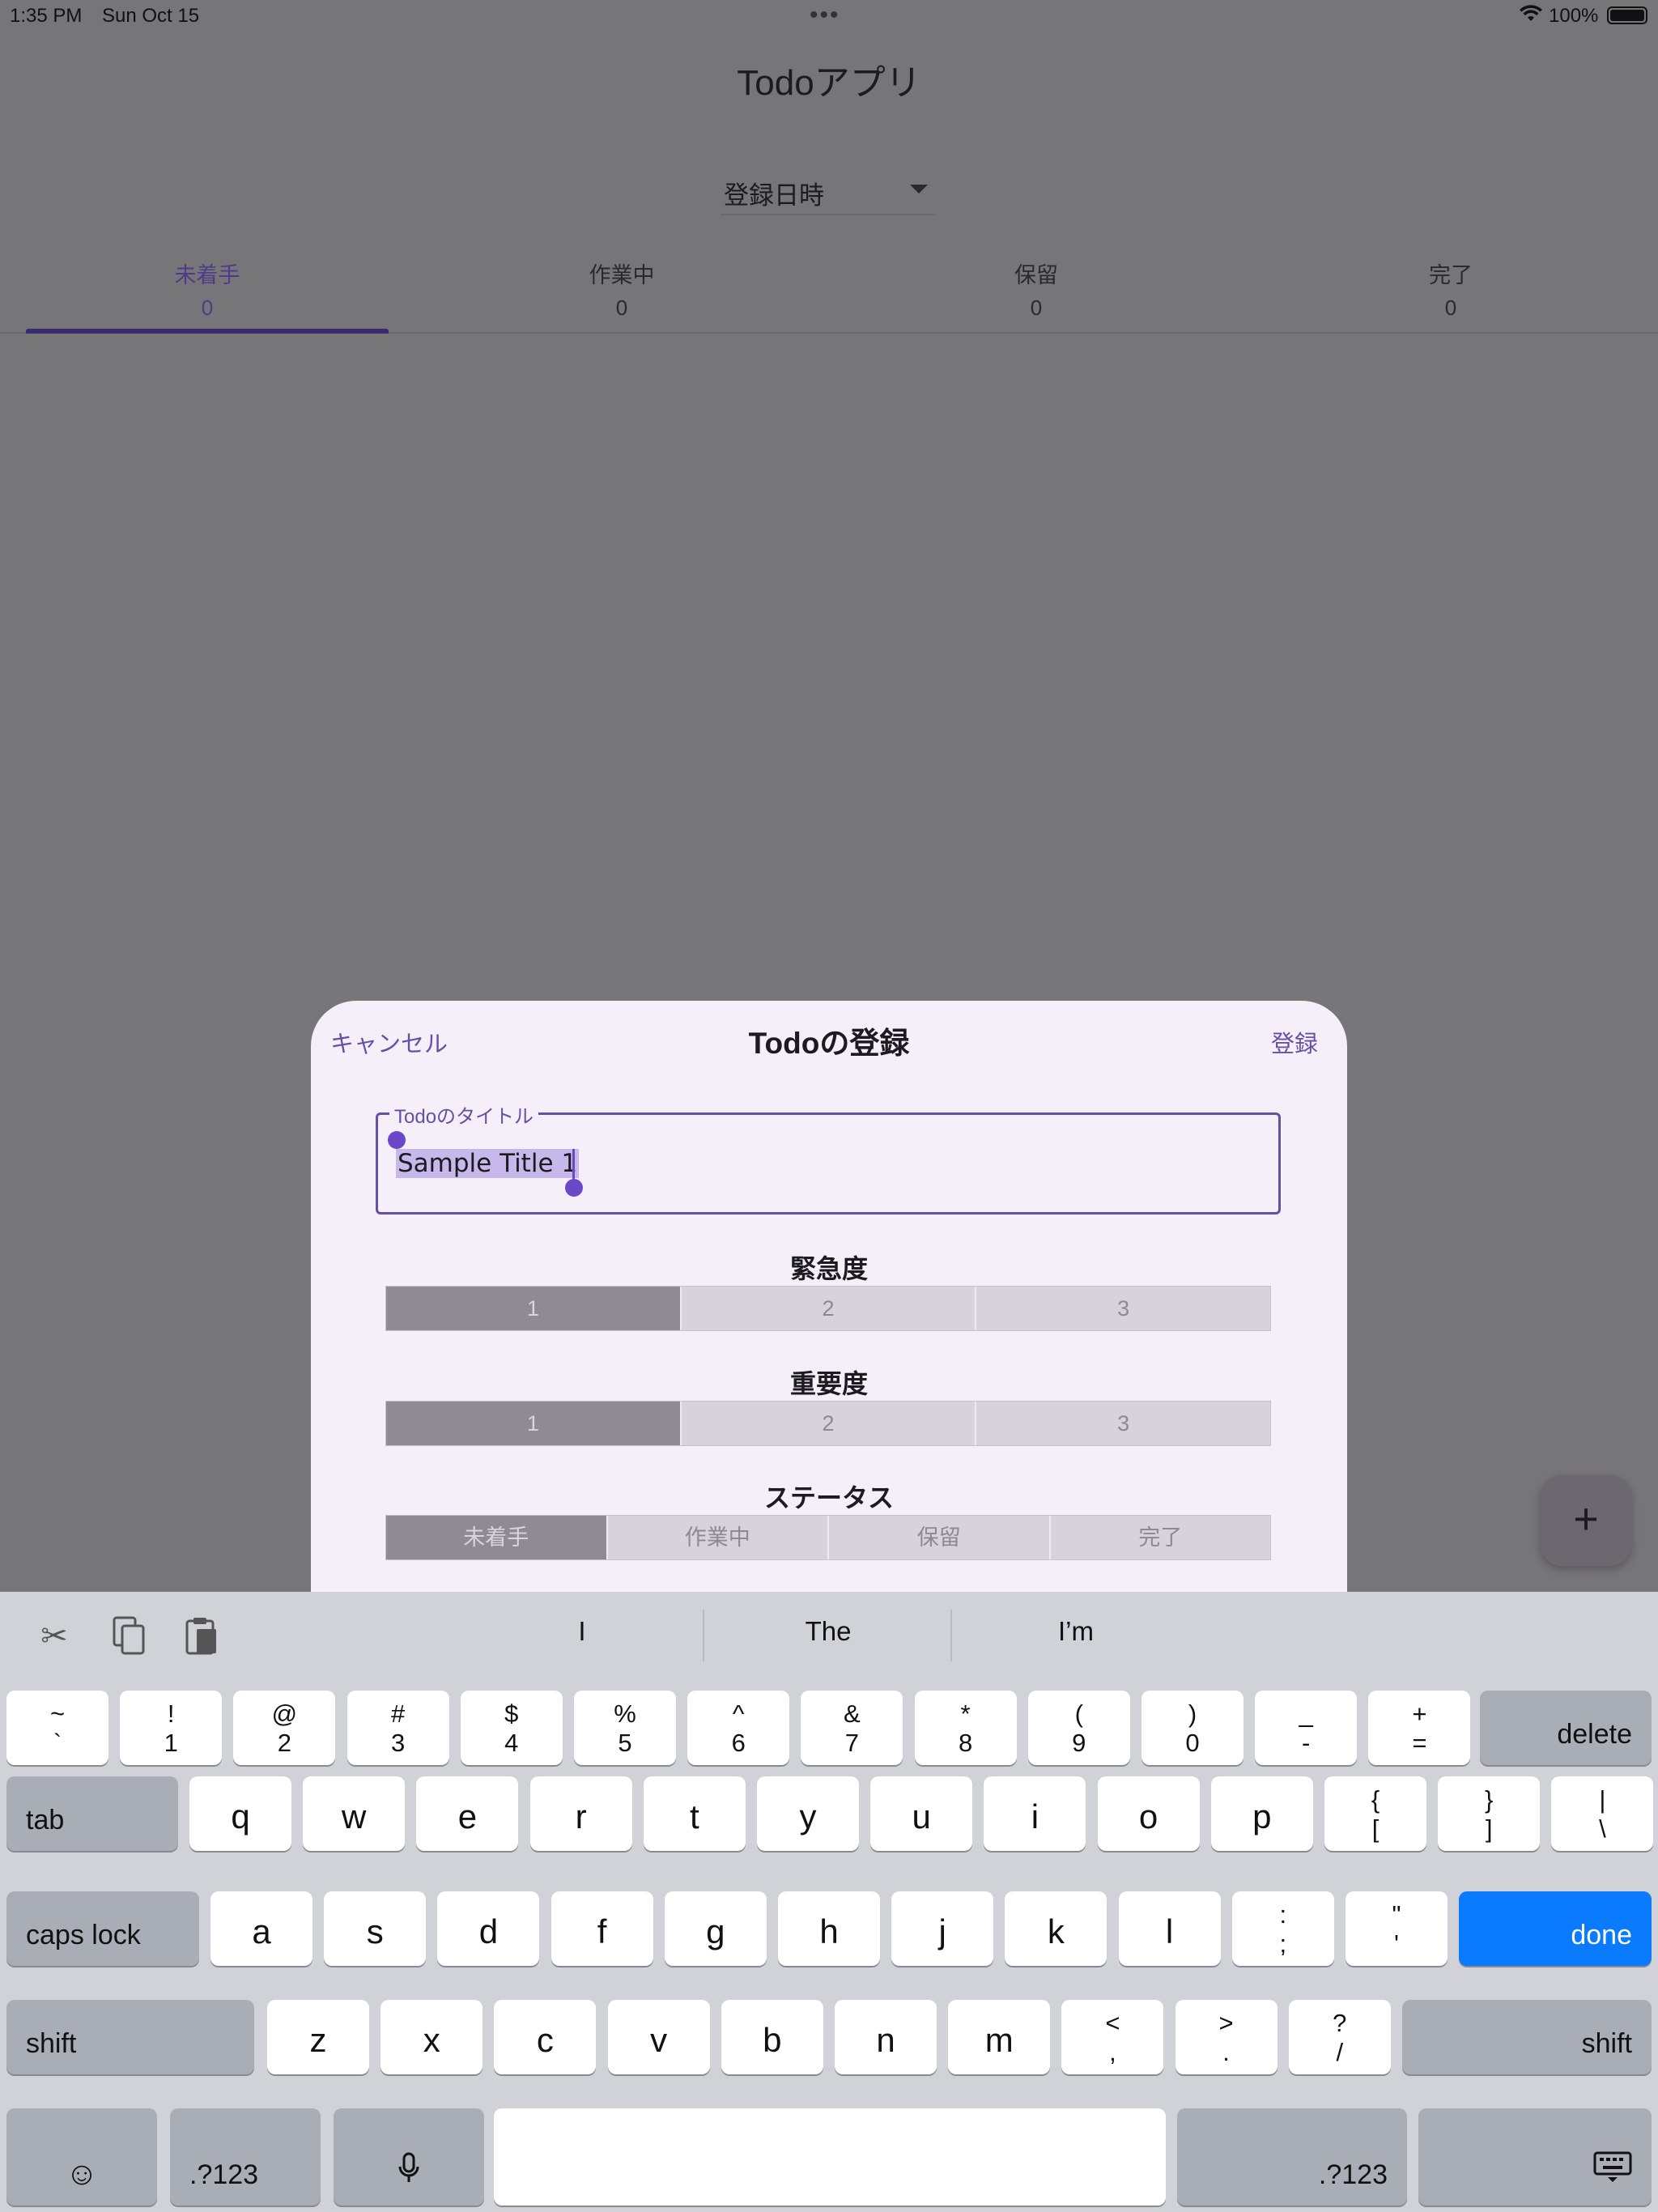 This screenshot has height=2212, width=1658. I want to click on key-z: z, so click(318, 2037).